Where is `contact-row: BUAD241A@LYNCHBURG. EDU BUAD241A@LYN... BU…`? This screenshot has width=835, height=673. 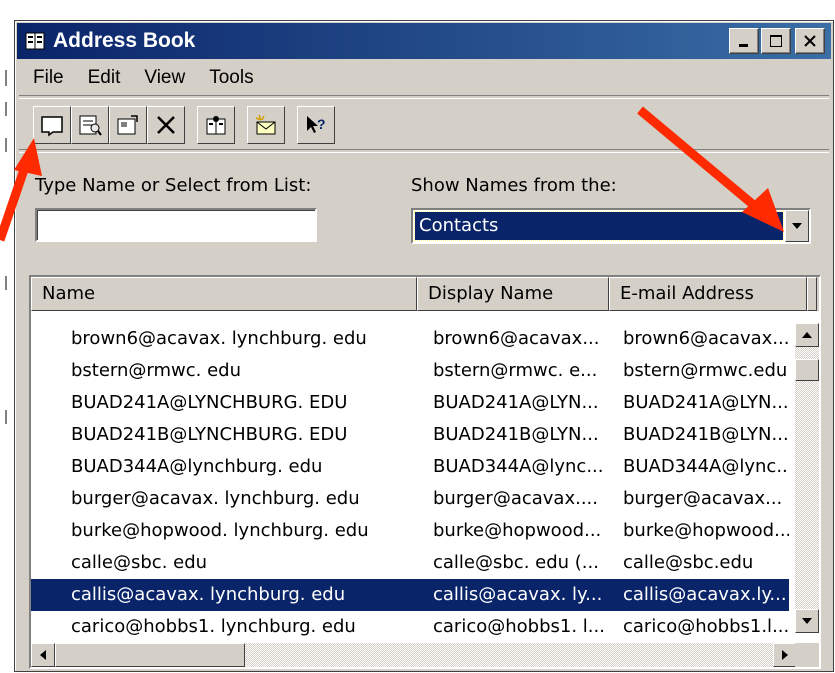
contact-row: BUAD241A@LYNCHBURG. EDU BUAD241A@LYN... BU… is located at coordinates (410, 403).